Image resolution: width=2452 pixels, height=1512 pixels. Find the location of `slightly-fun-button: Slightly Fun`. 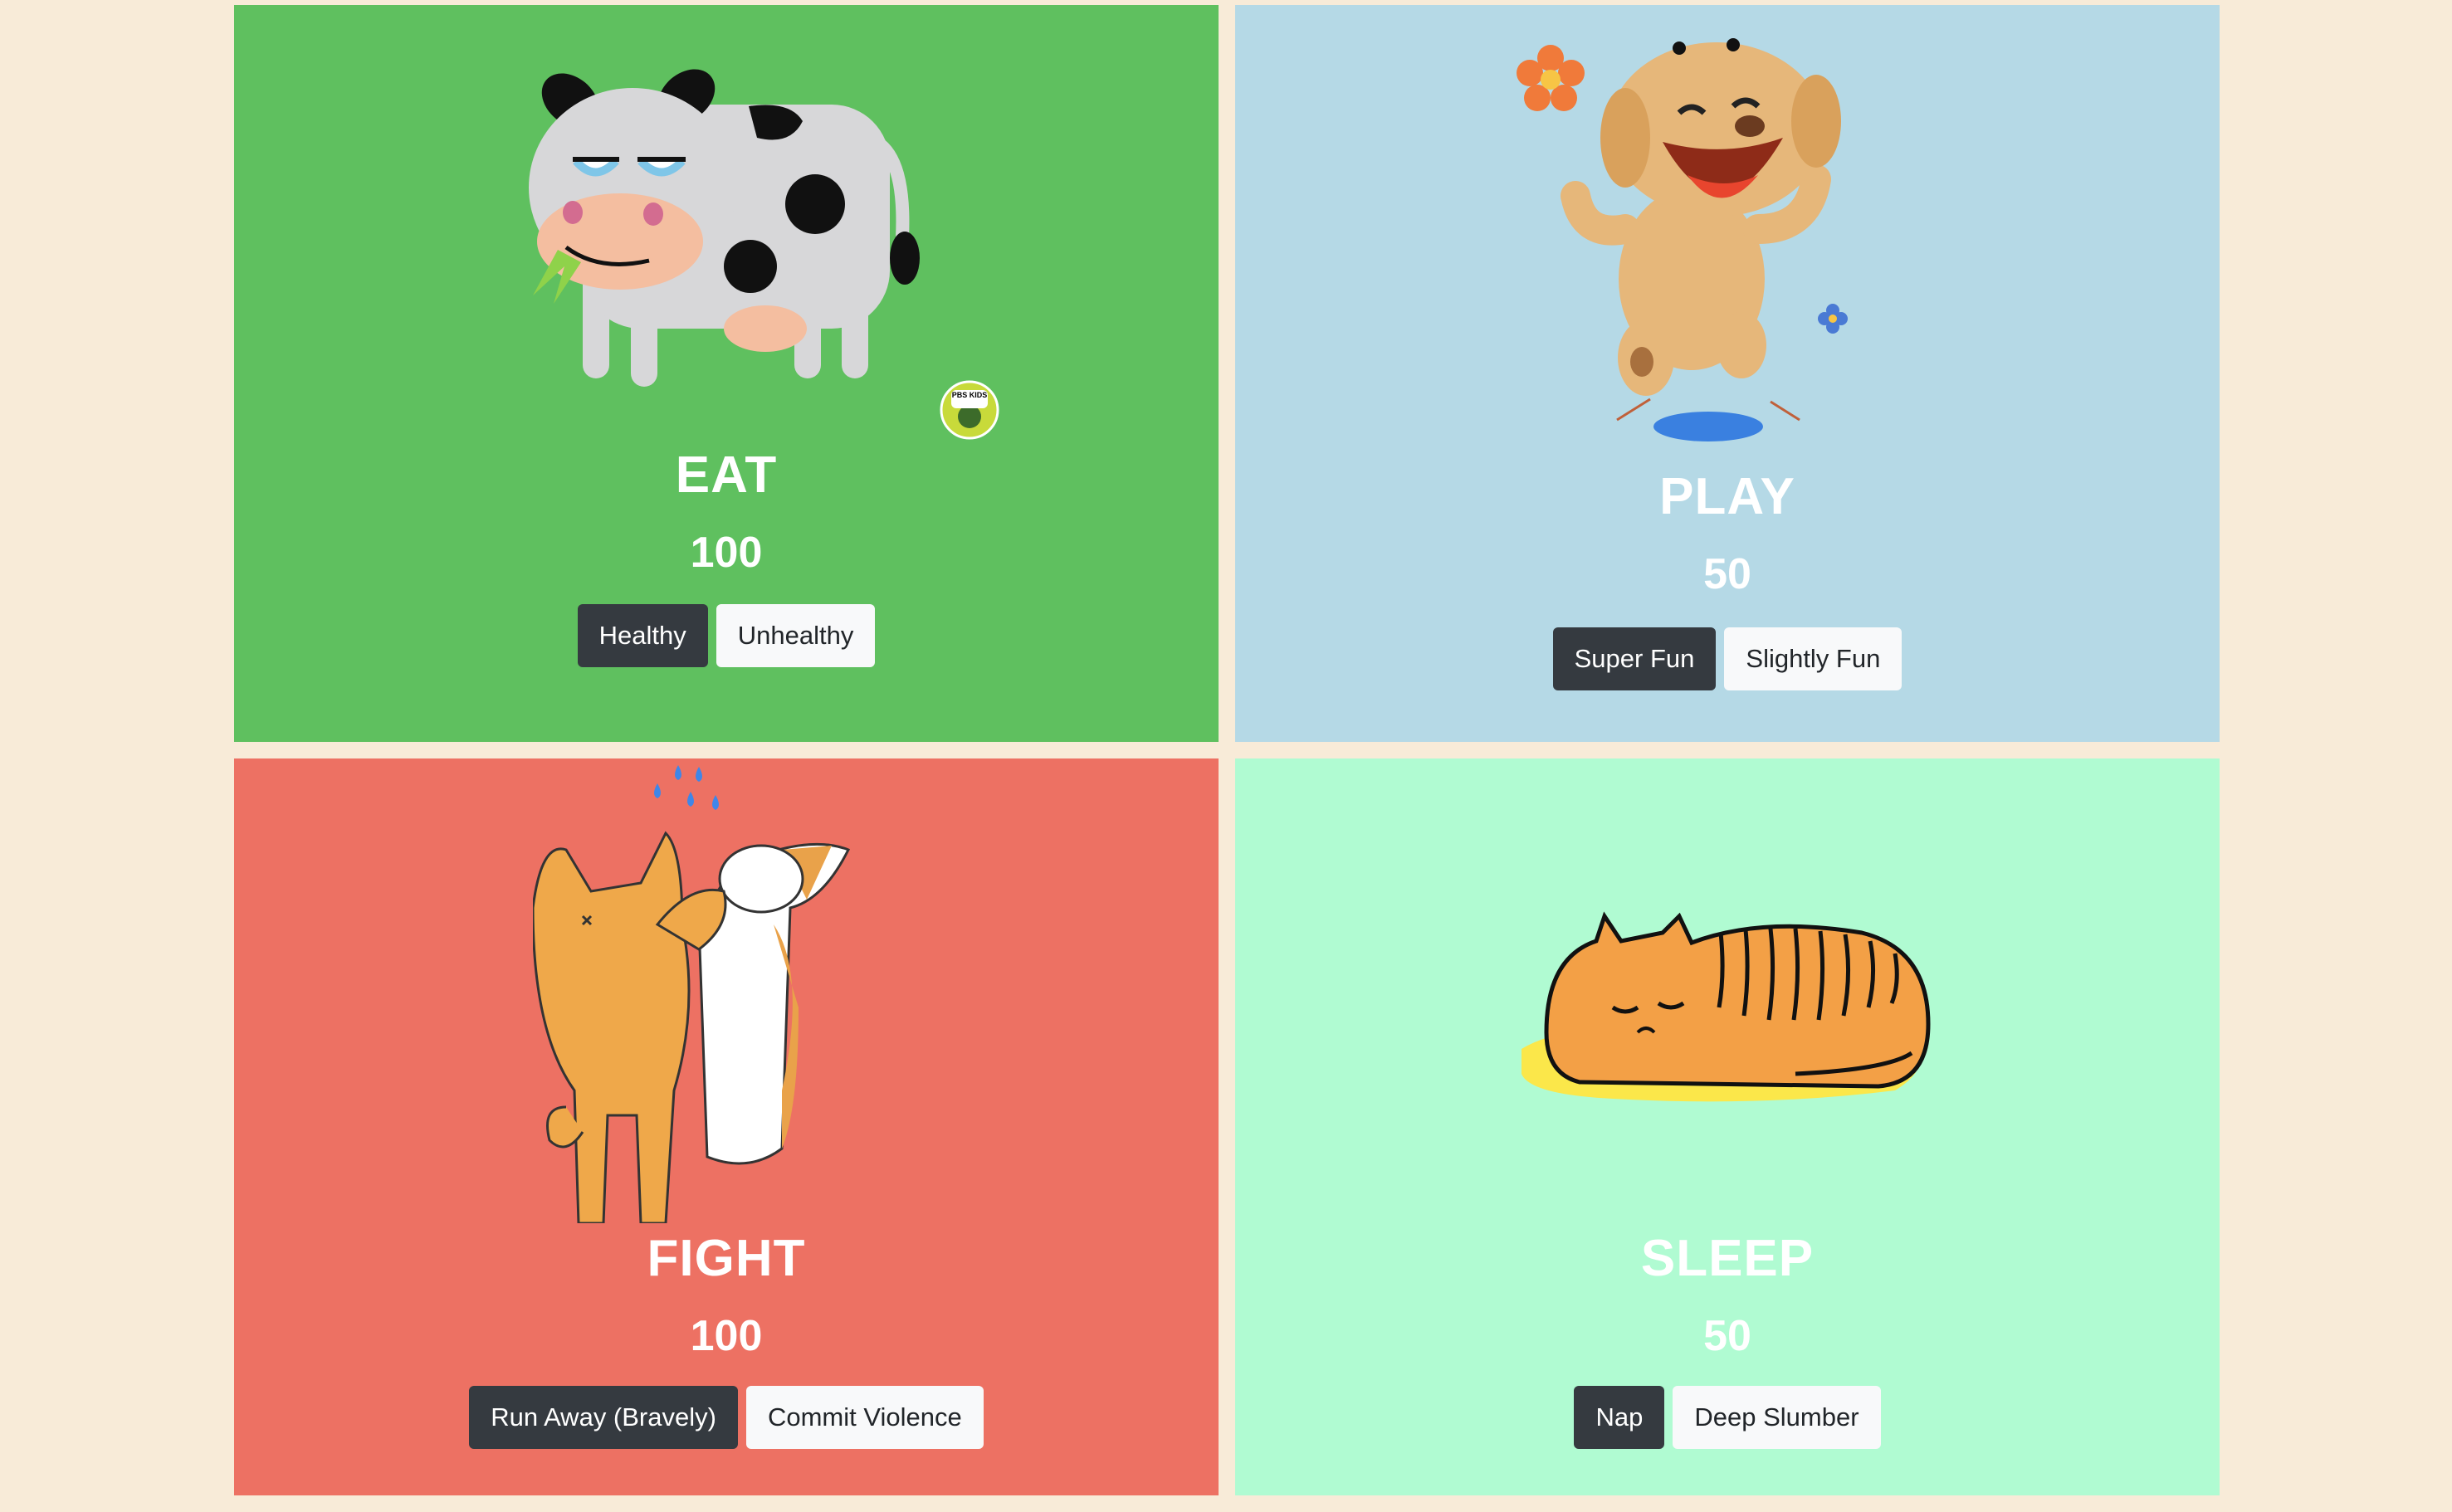

slightly-fun-button: Slightly Fun is located at coordinates (1813, 659).